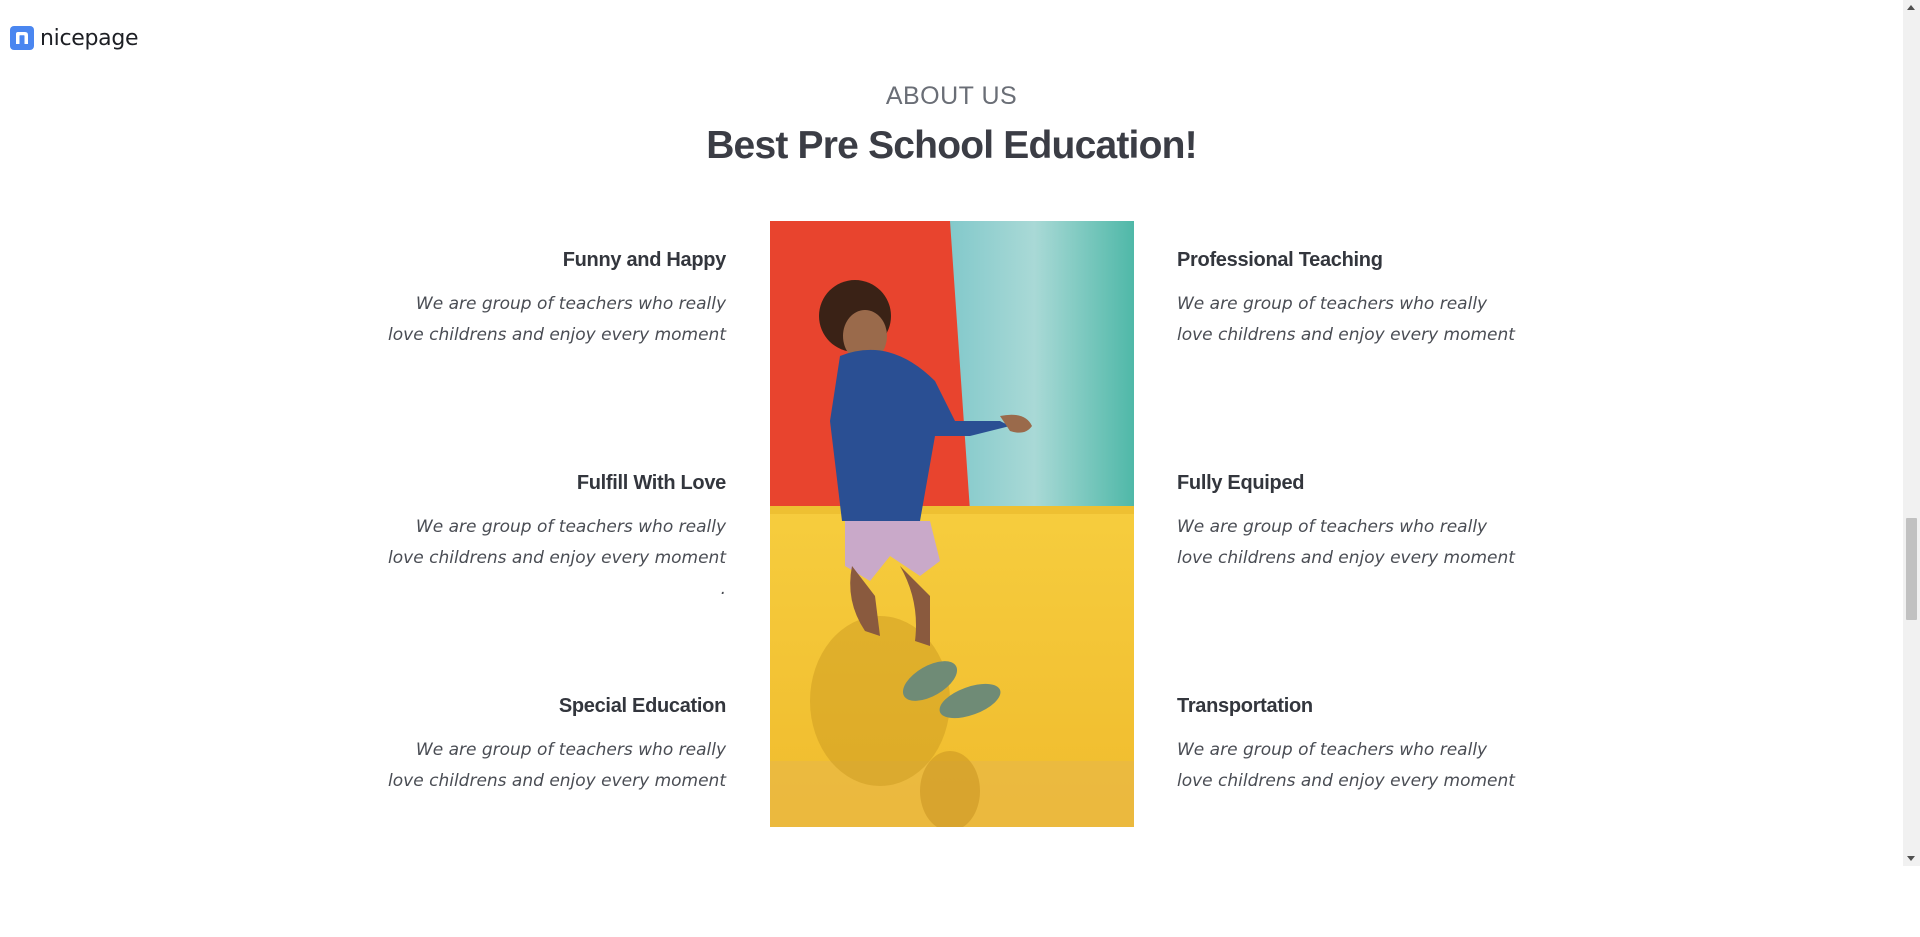  What do you see at coordinates (1911, 858) in the screenshot?
I see `scroll-down-arrow-icon` at bounding box center [1911, 858].